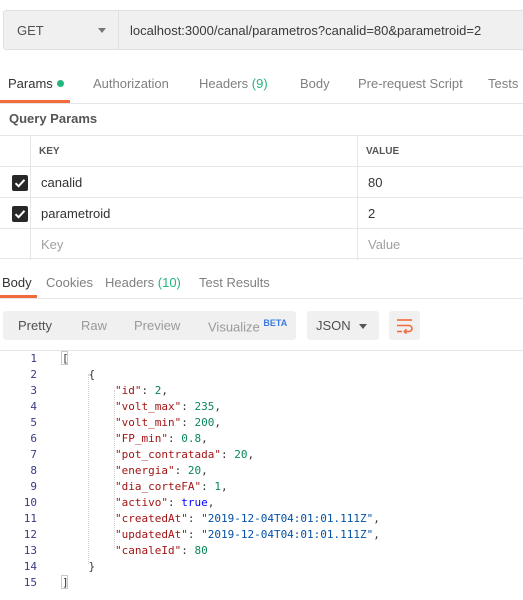 The width and height of the screenshot is (523, 600). I want to click on active-response-tab-indicator, so click(18, 296).